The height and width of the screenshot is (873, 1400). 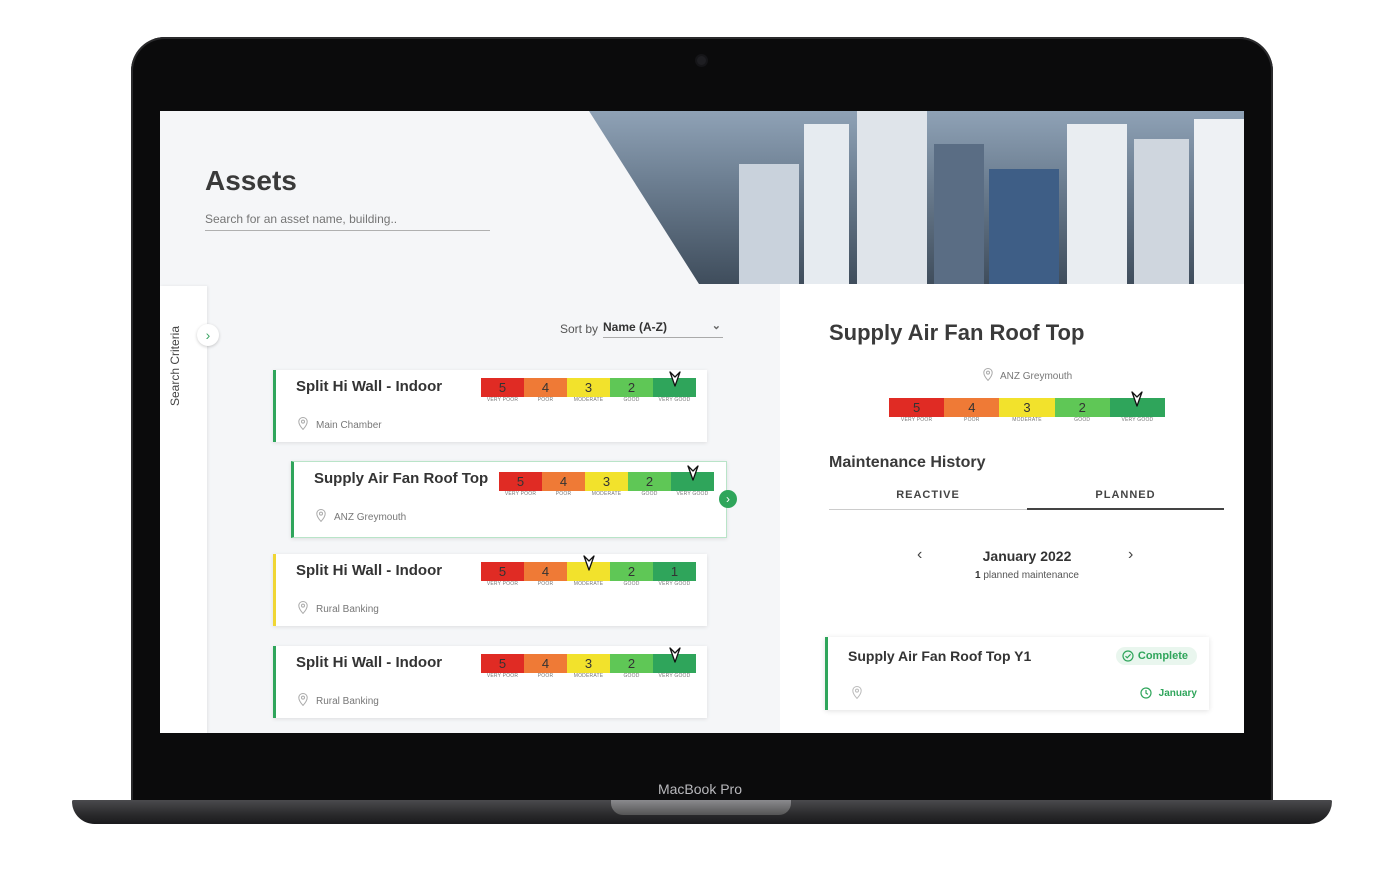 I want to click on maintenance-count: 1 planned maintenance, so click(x=1027, y=575).